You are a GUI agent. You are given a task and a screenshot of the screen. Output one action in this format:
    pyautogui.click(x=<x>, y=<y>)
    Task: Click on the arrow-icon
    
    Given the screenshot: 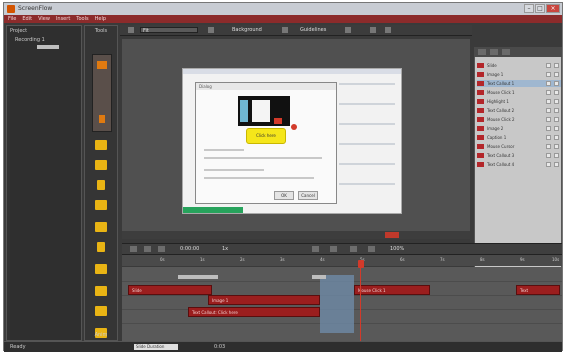 What is the action you would take?
    pyautogui.click(x=211, y=30)
    